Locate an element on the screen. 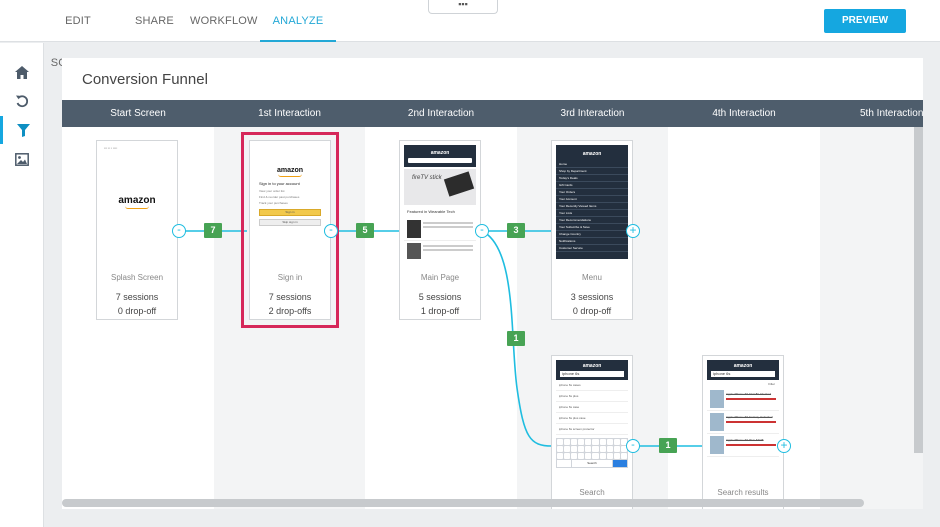 The height and width of the screenshot is (527, 940). home-icon is located at coordinates (22, 72).